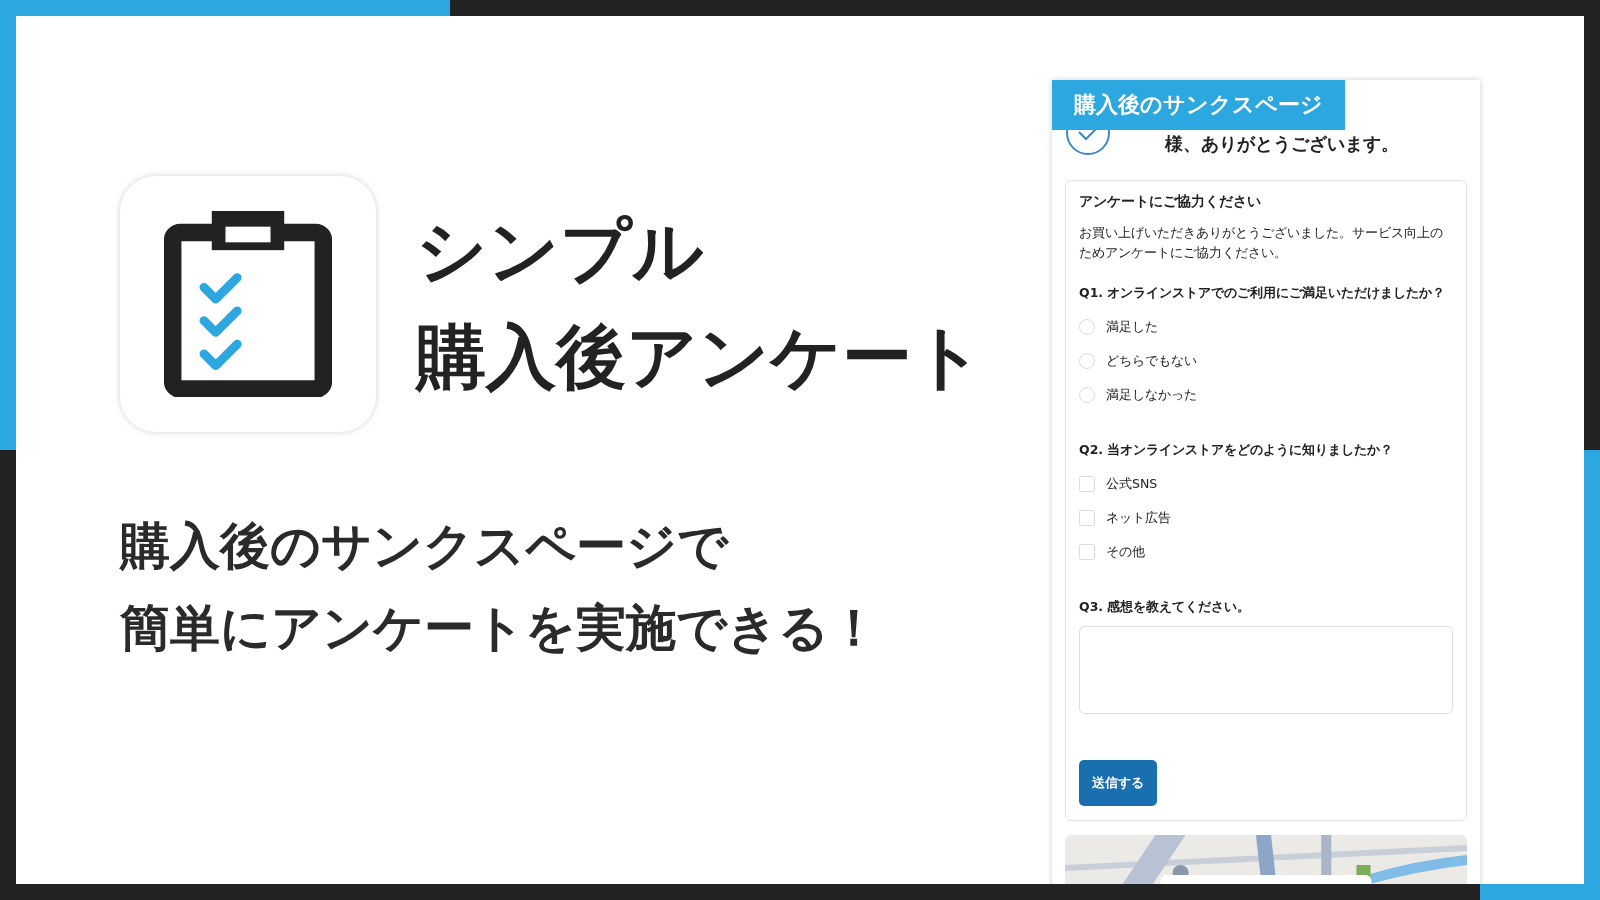  What do you see at coordinates (425, 546) in the screenshot?
I see `tagline: 購入後のサンクスページで` at bounding box center [425, 546].